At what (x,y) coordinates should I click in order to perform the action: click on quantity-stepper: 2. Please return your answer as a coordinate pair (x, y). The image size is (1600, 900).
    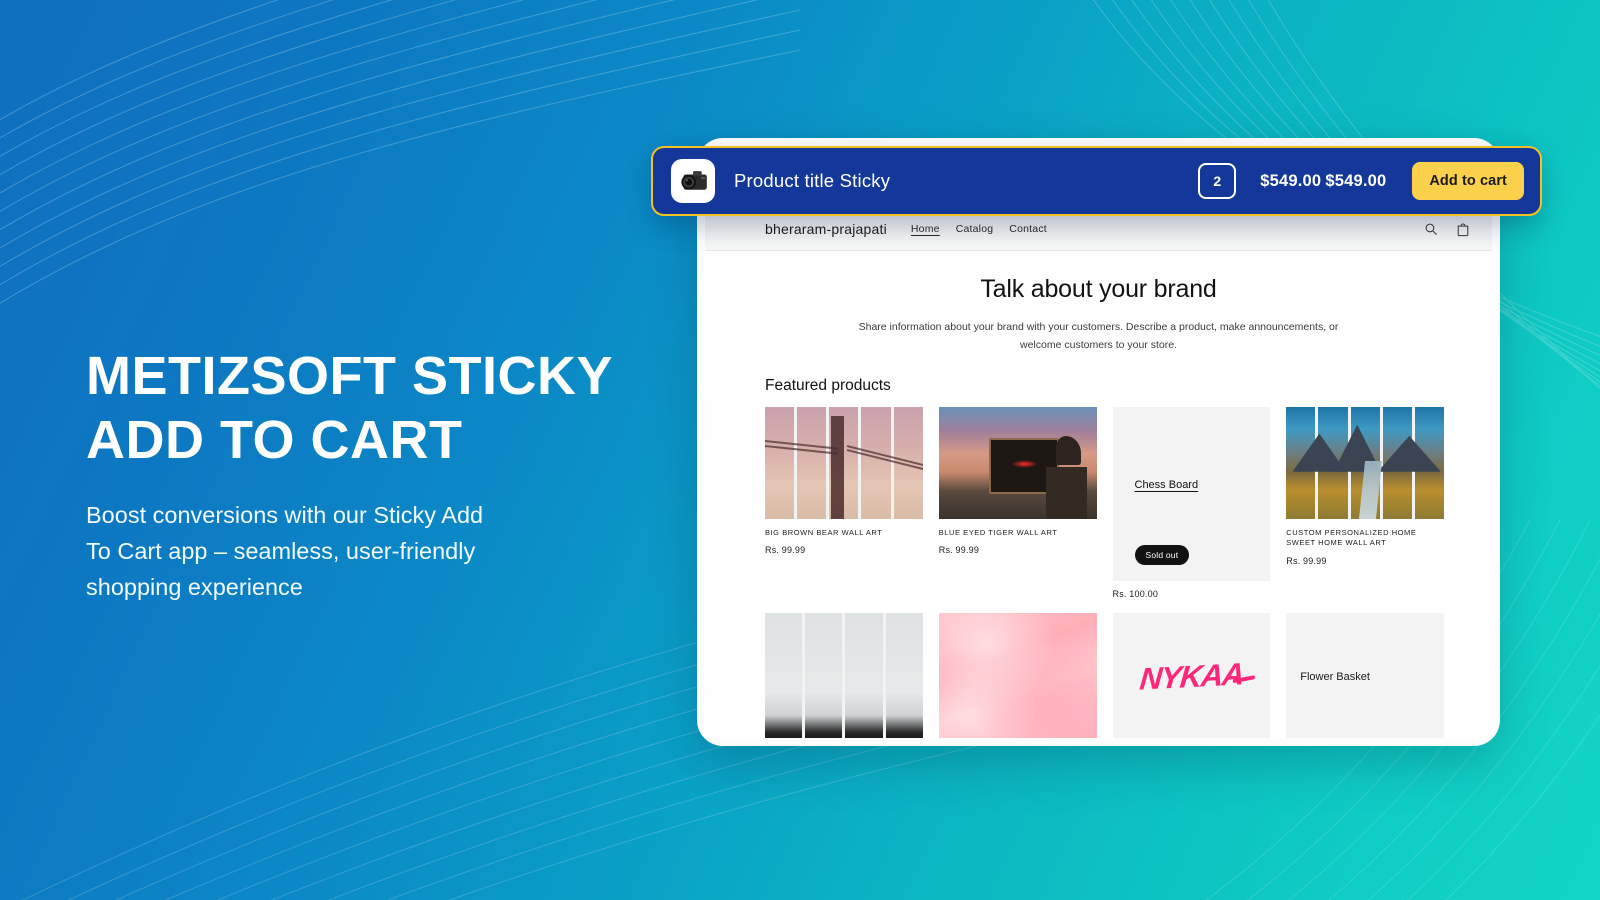
    Looking at the image, I should click on (1217, 181).